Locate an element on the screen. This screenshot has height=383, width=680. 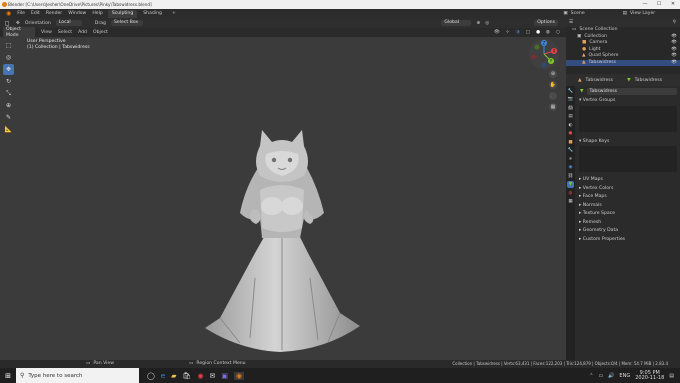
navigation-gizmo: Z X Y is located at coordinates (544, 54).